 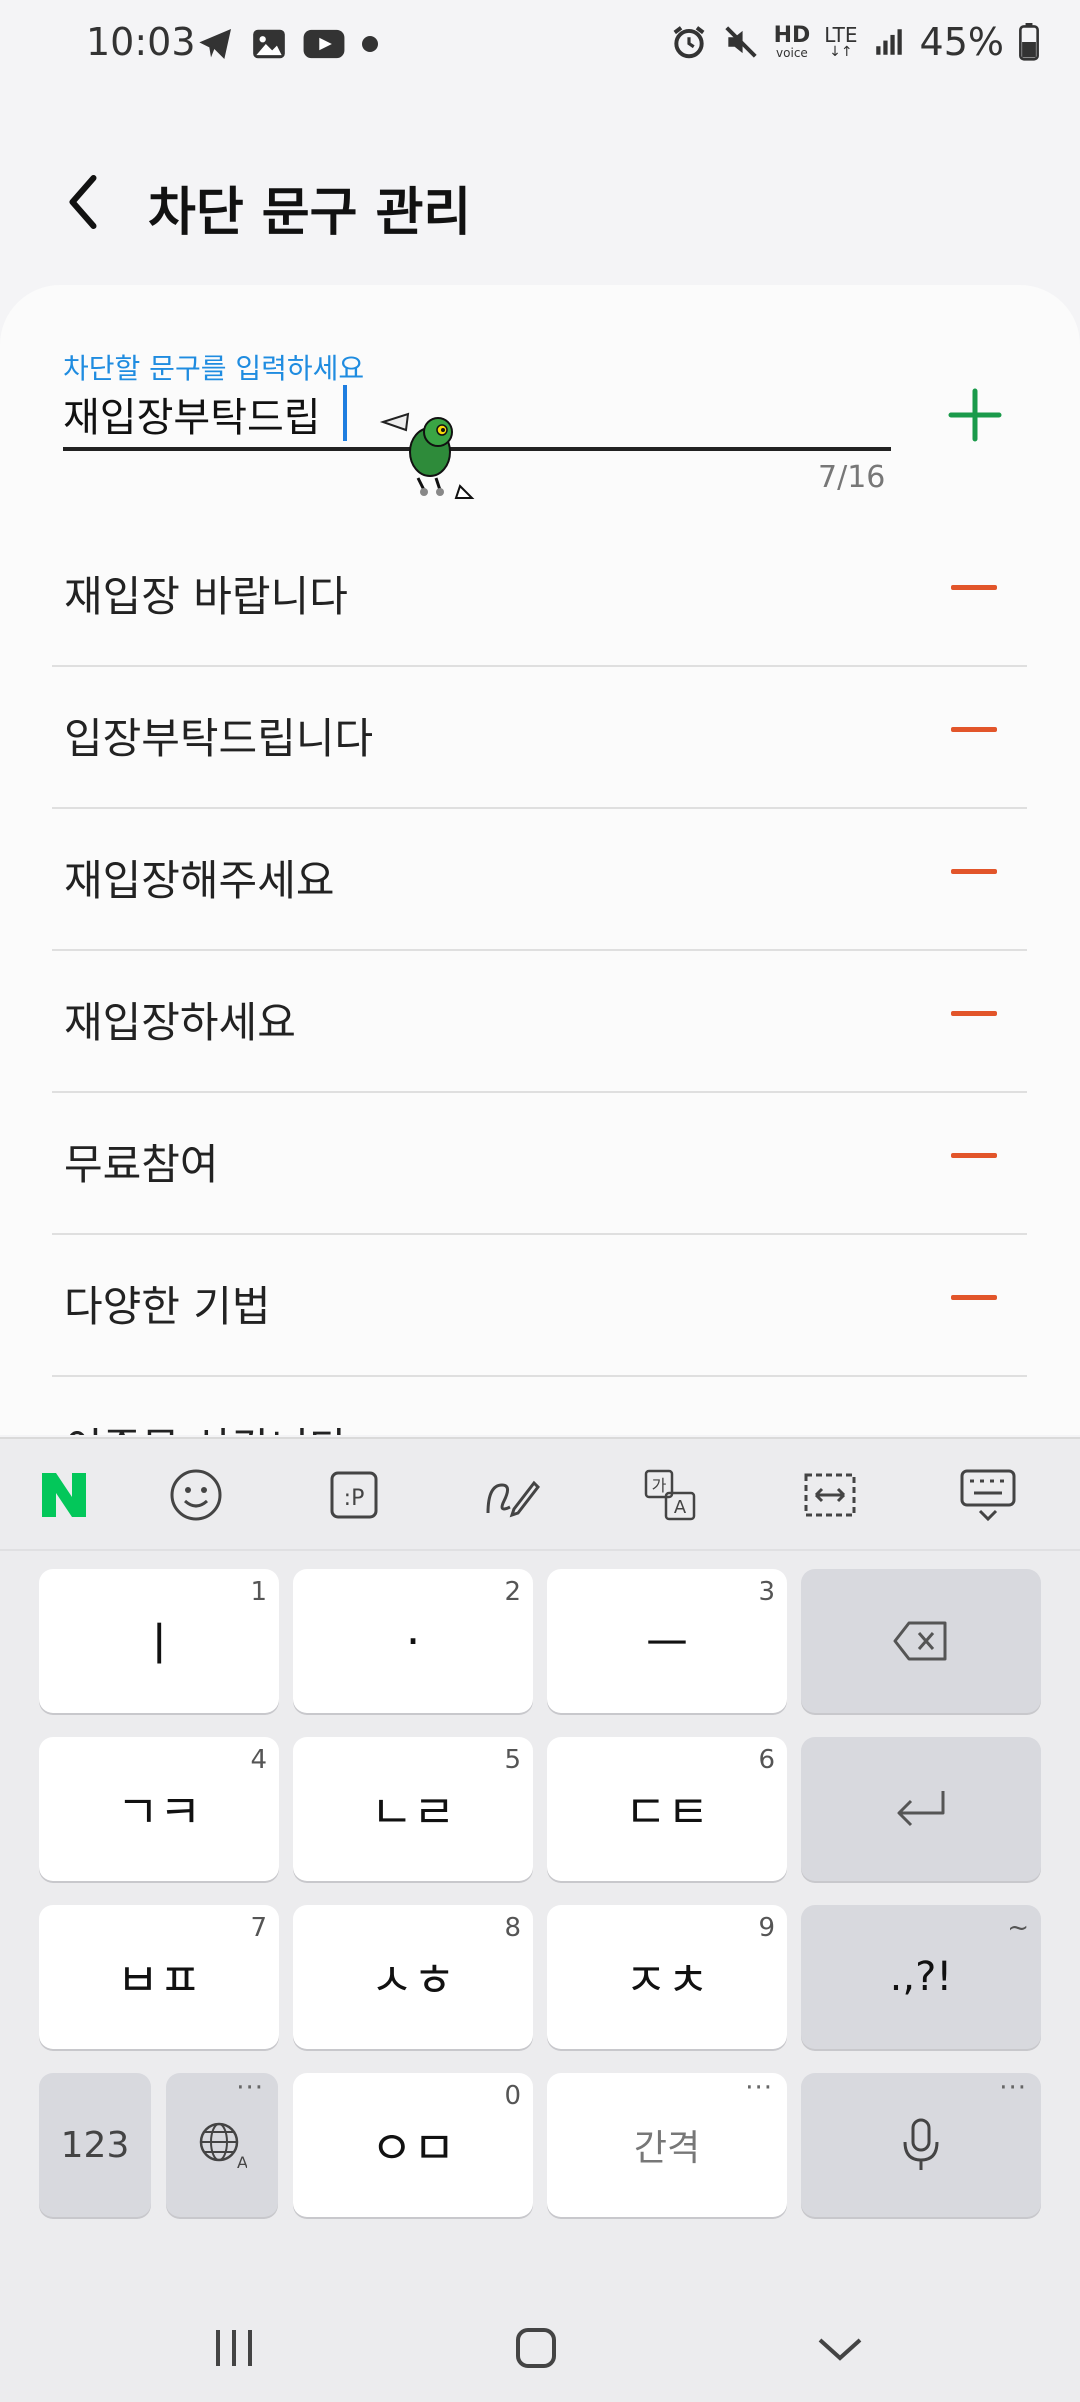 I want to click on number-mode-key: 123, so click(x=95, y=2145).